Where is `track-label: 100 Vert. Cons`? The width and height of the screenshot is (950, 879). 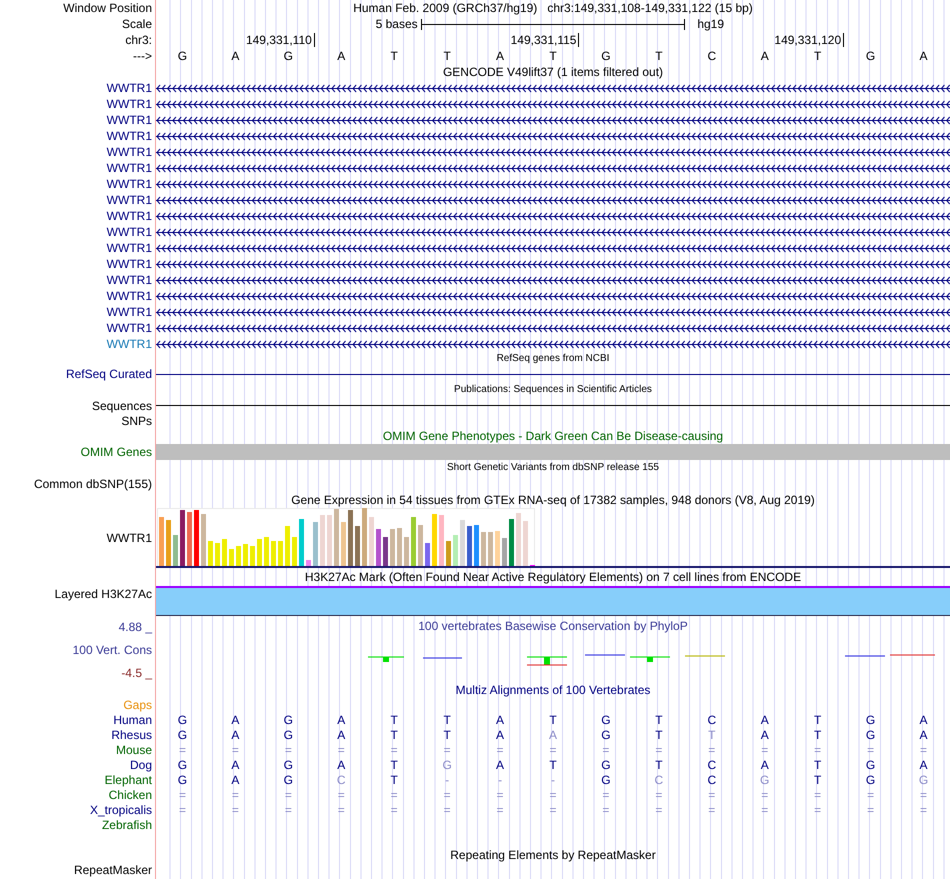 track-label: 100 Vert. Cons is located at coordinates (112, 650).